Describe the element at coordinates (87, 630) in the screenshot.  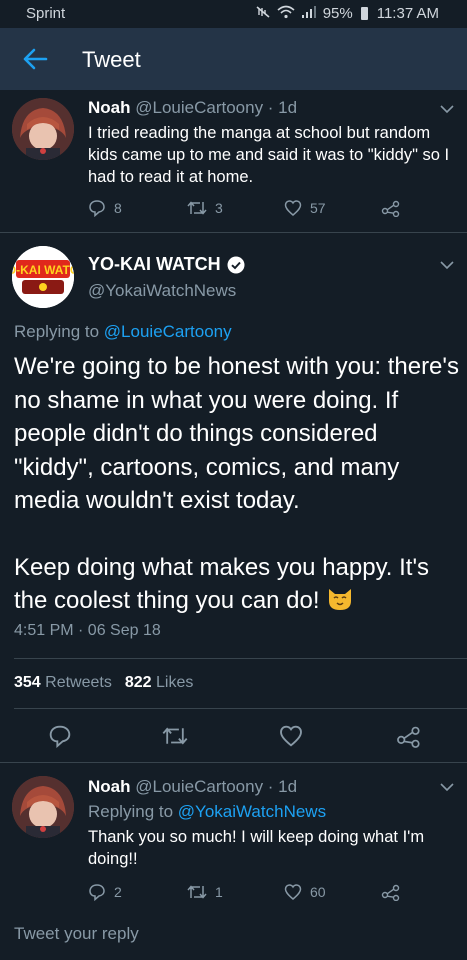
I see `tweet-timestamp: 4:51 PM · 06 Sep 18` at that location.